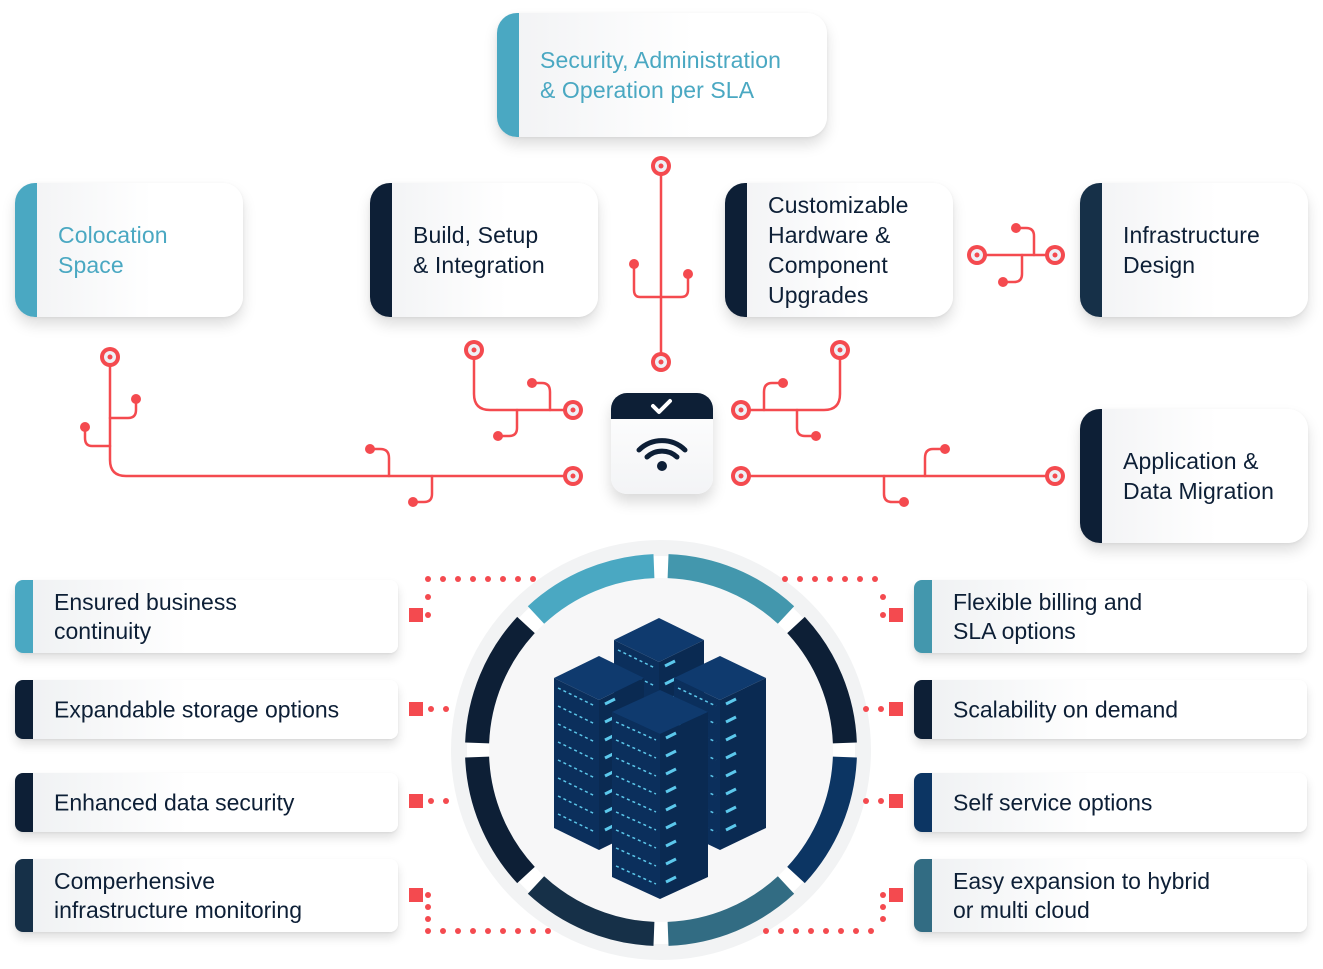  I want to click on benefit-label: Flexible billing and SLA options, so click(1125, 617).